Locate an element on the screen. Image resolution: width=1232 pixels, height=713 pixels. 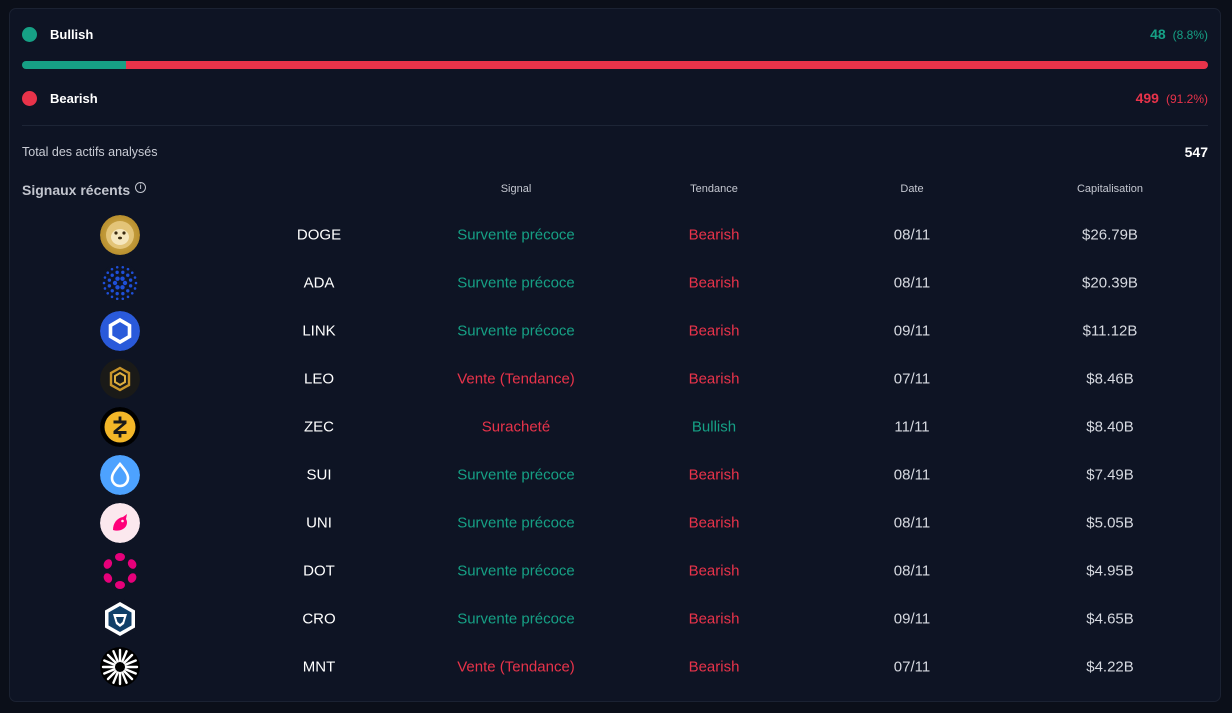
sentiment-bar is located at coordinates (615, 65).